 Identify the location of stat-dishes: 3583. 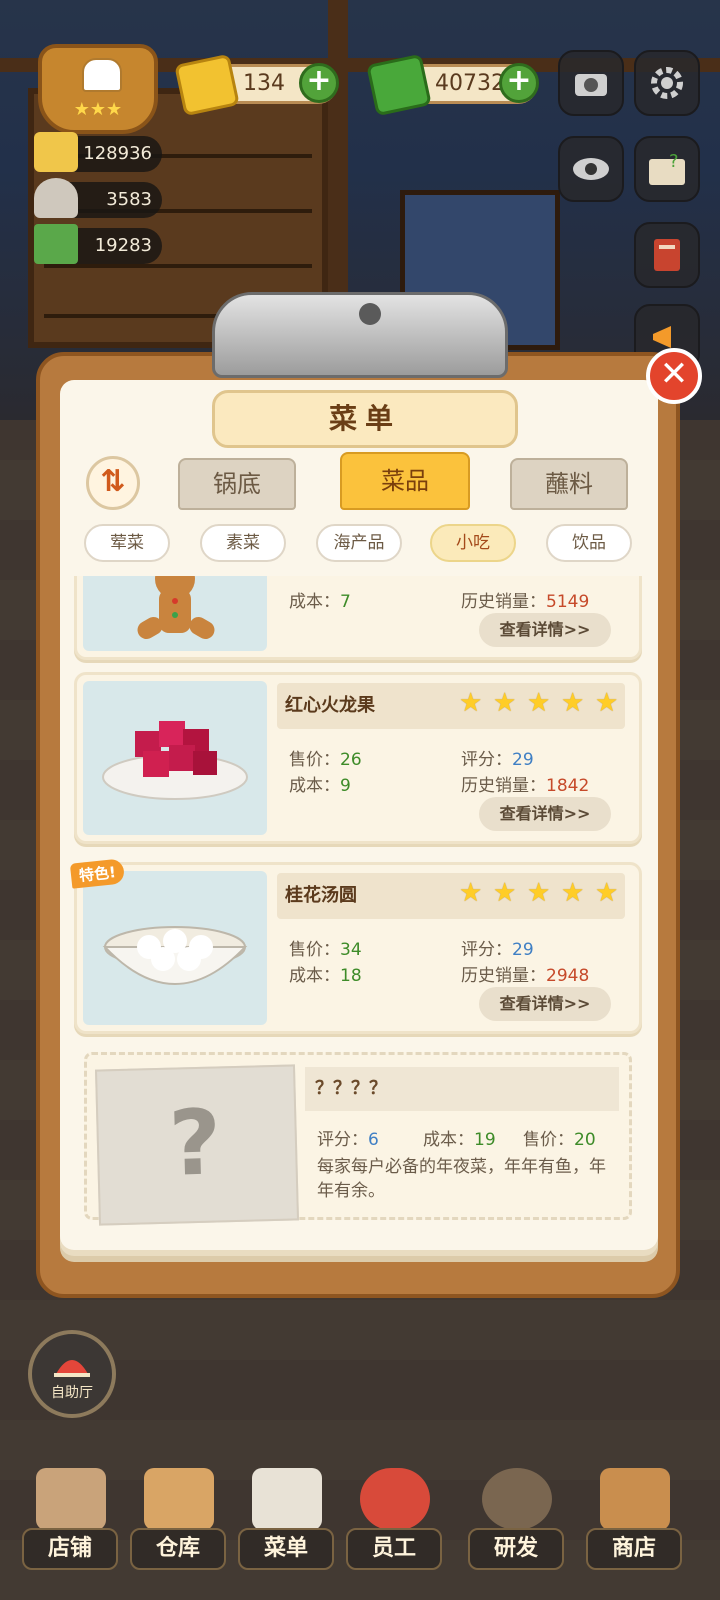
(98, 198).